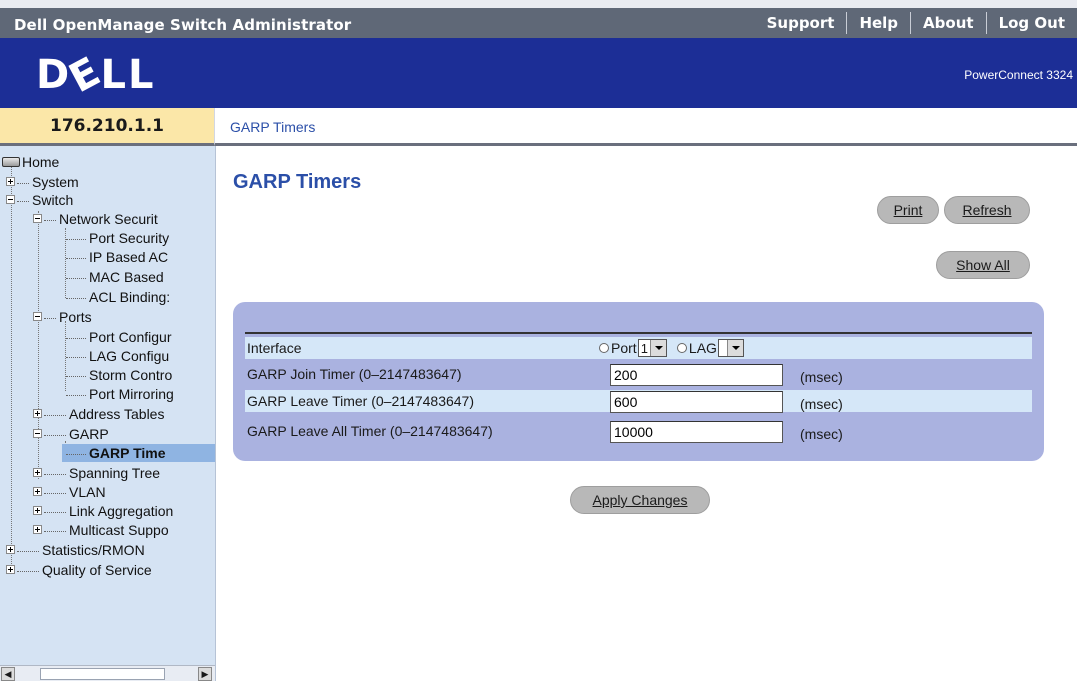  I want to click on sidebar-item-garp: GARP, so click(71, 434).